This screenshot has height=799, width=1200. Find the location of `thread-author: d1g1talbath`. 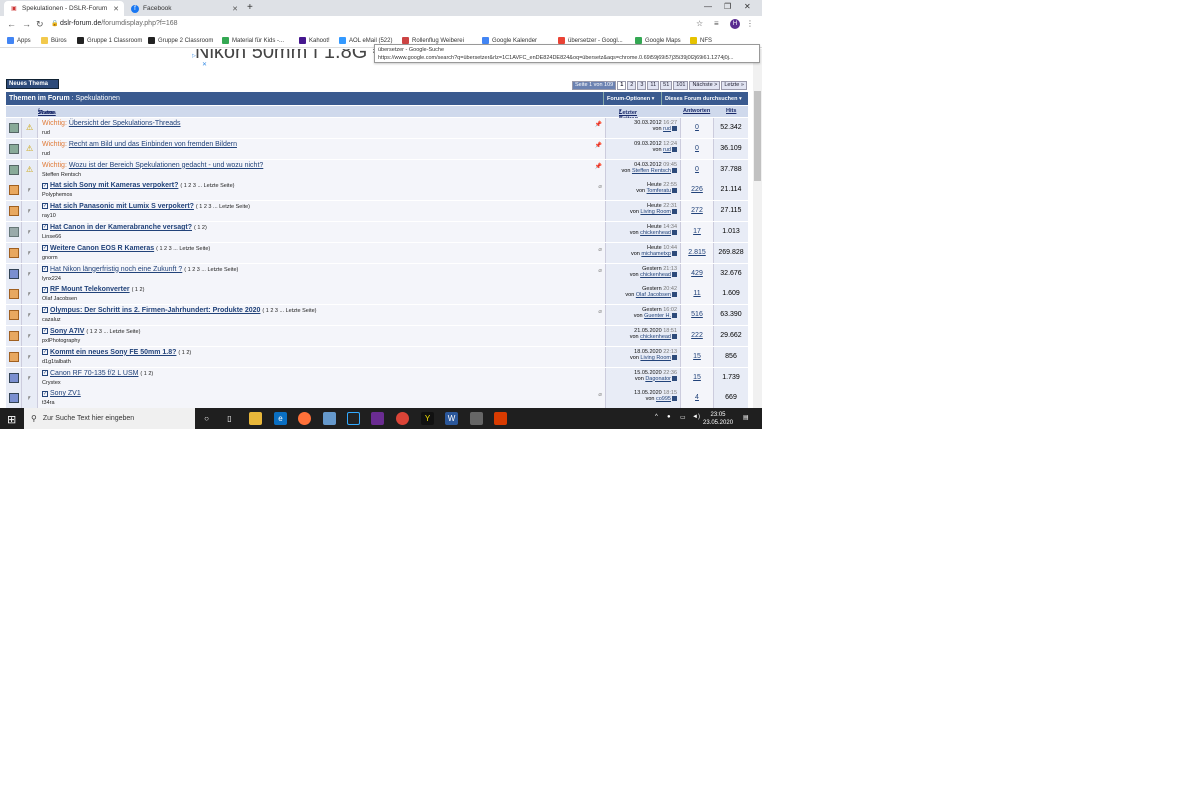

thread-author: d1g1talbath is located at coordinates (56, 362).